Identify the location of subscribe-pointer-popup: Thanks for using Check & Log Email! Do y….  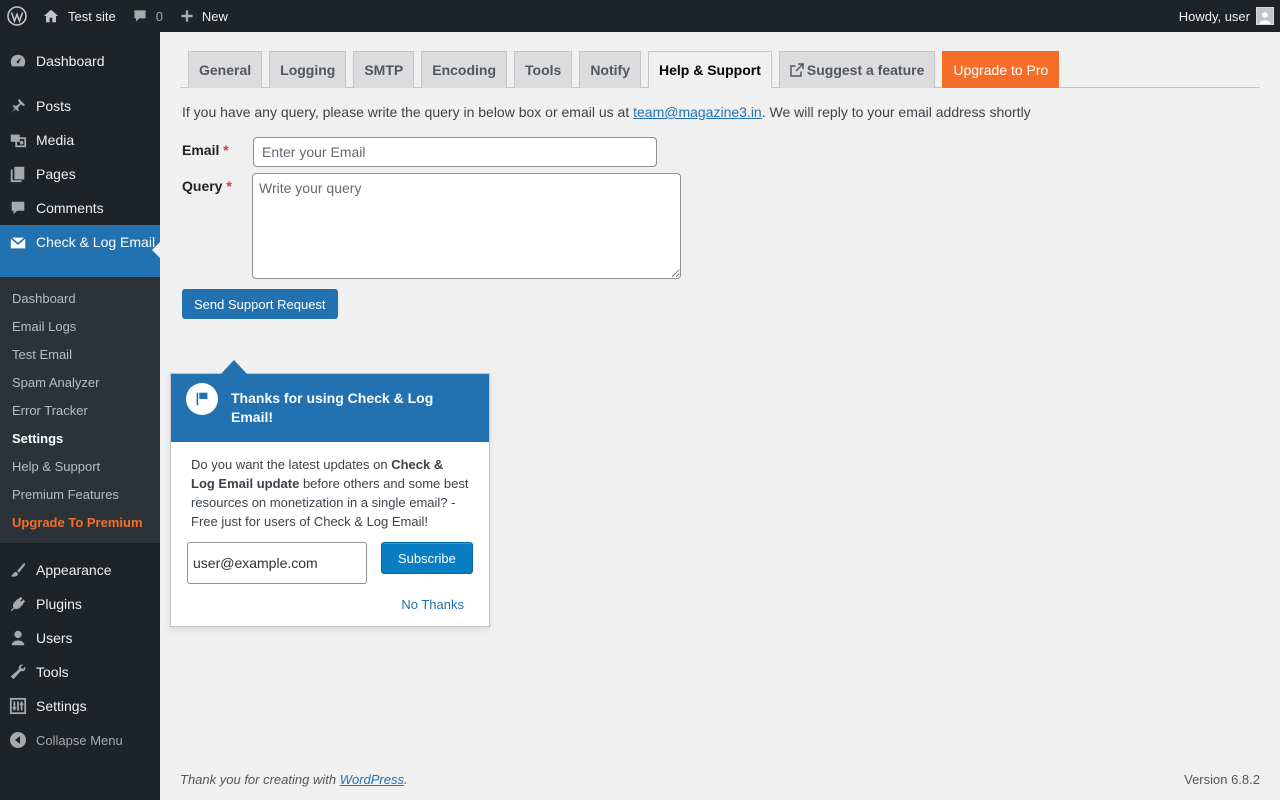
(330, 493).